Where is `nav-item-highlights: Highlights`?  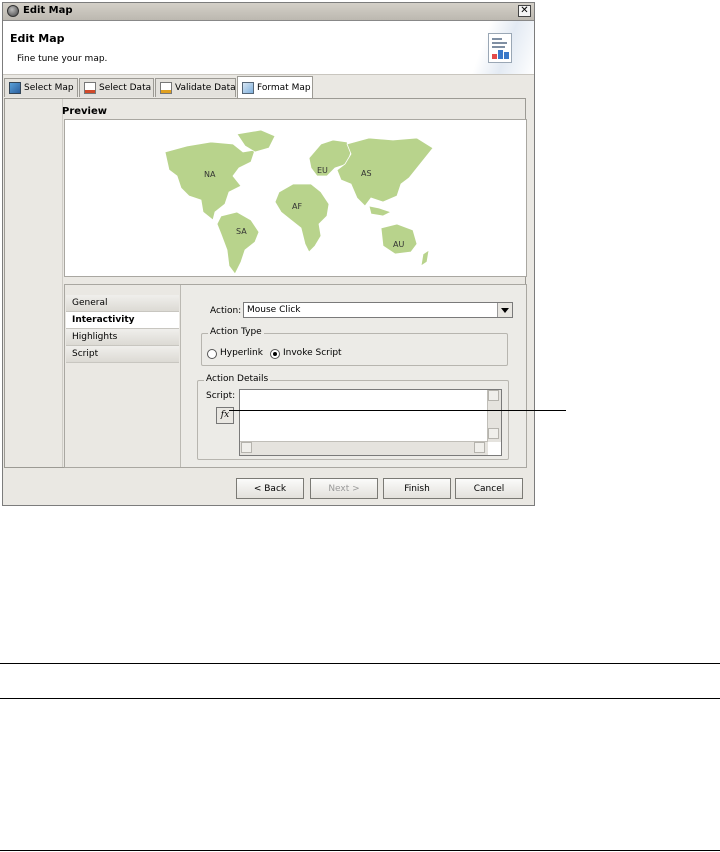 nav-item-highlights: Highlights is located at coordinates (122, 337).